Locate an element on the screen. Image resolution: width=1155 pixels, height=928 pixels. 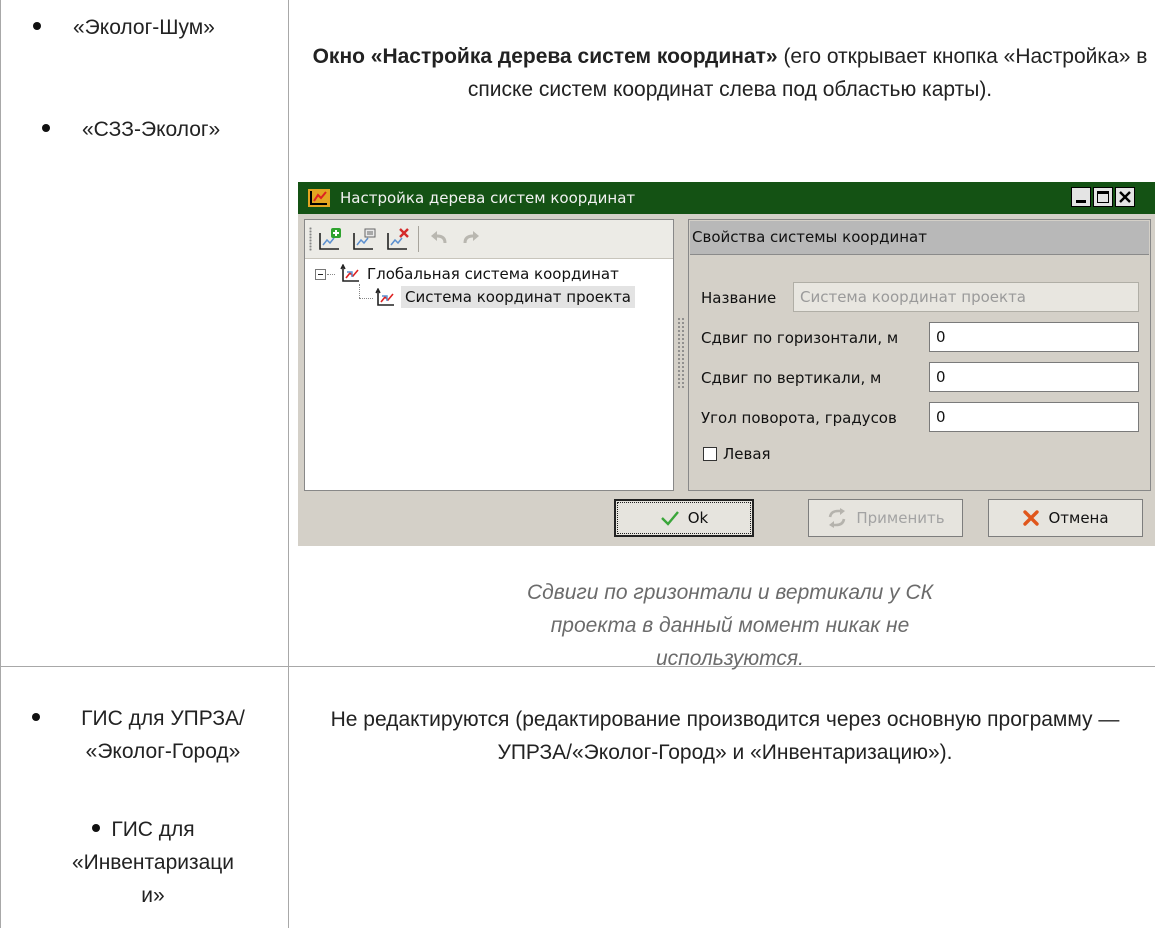
window-titlebar: Настройка дерева систем координат is located at coordinates (726, 198).